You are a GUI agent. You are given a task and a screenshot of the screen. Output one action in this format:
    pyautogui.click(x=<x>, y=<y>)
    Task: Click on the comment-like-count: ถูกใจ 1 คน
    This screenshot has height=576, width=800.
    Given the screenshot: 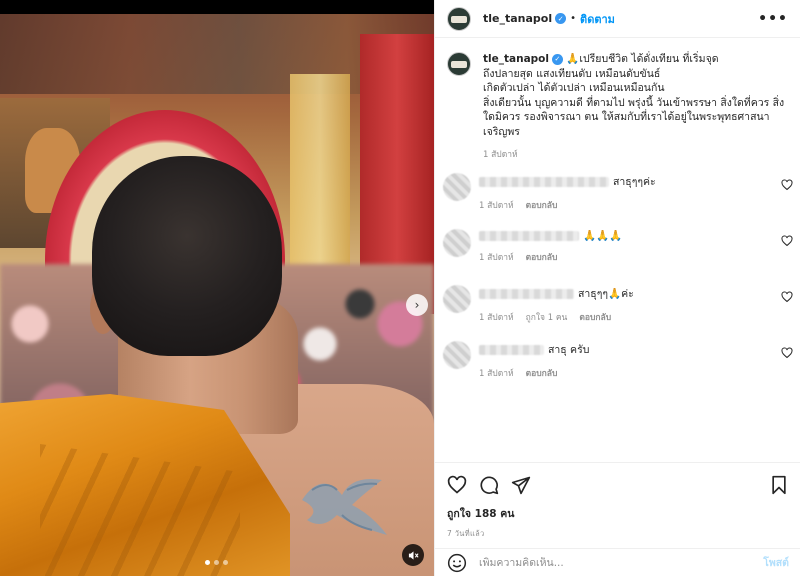 What is the action you would take?
    pyautogui.click(x=547, y=318)
    